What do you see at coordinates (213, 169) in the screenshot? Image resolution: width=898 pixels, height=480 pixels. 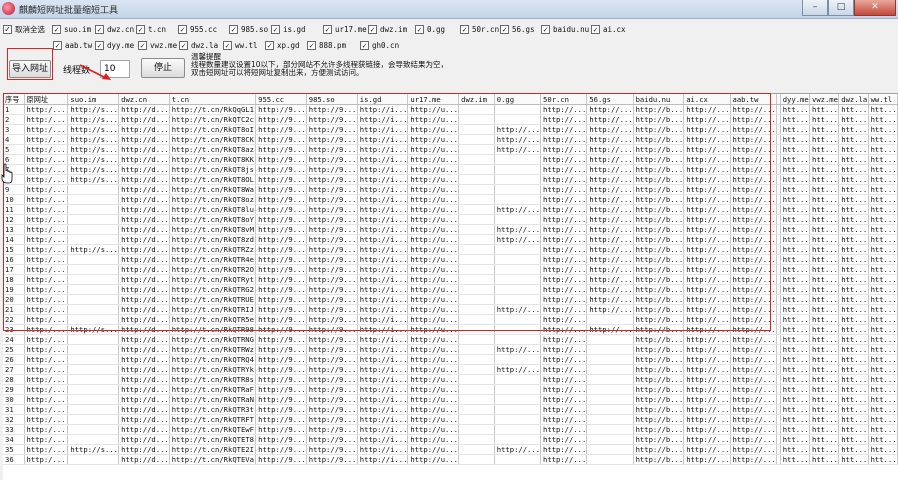 I see `table-cell: http://t.cn/RkQT8js` at bounding box center [213, 169].